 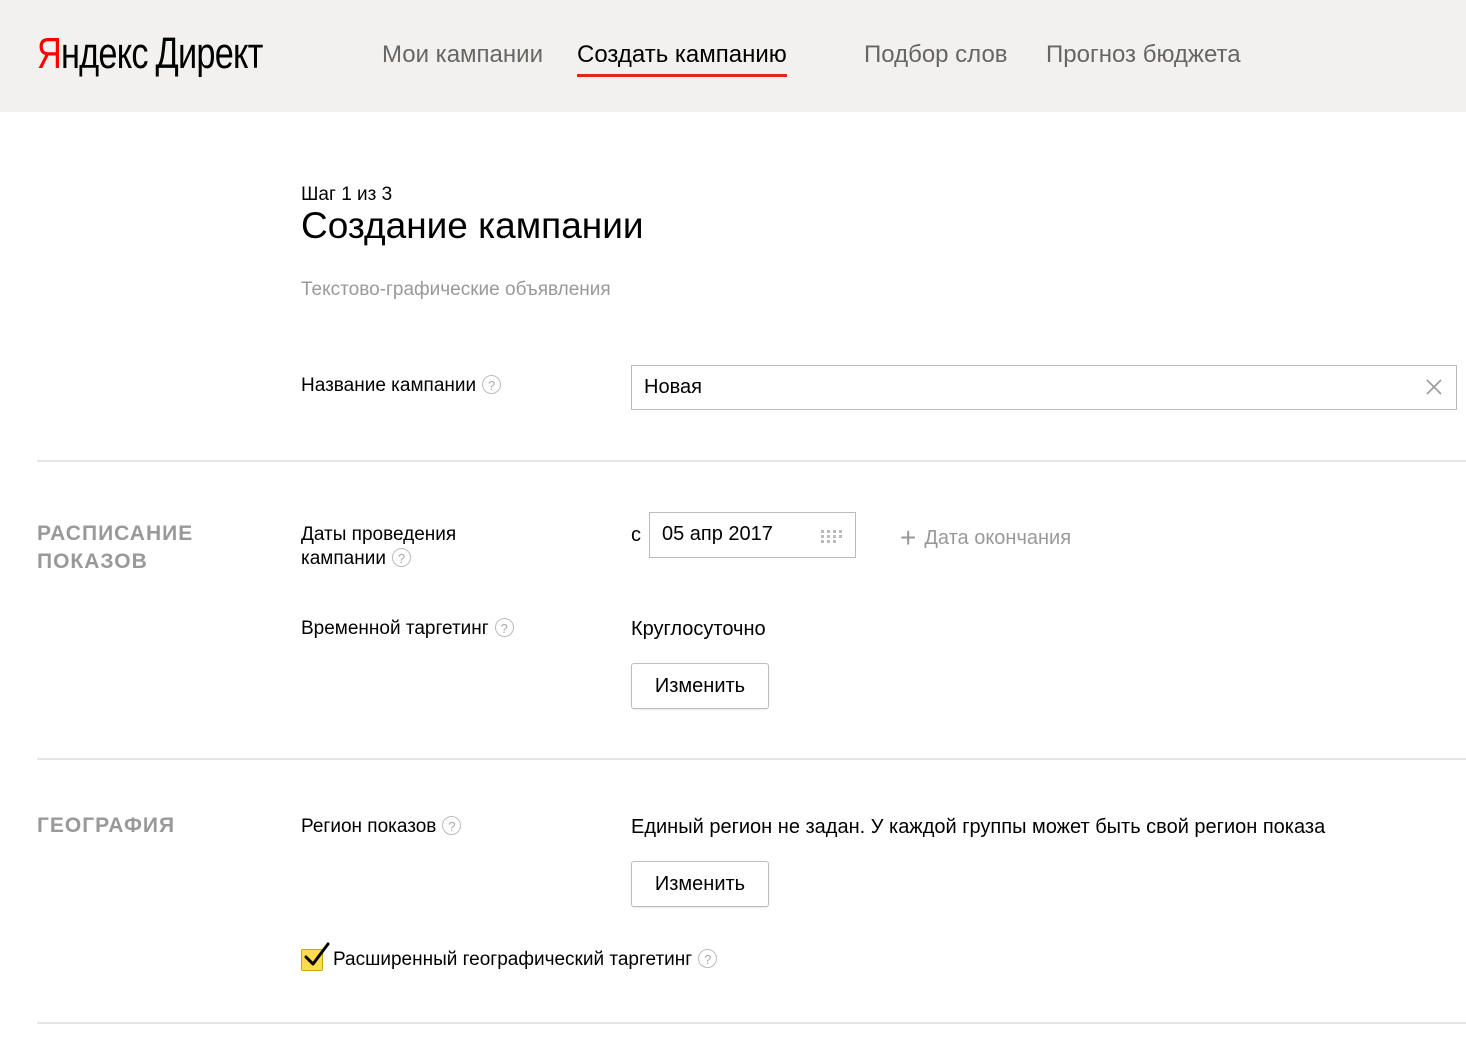 What do you see at coordinates (908, 537) in the screenshot?
I see `plus-icon: +` at bounding box center [908, 537].